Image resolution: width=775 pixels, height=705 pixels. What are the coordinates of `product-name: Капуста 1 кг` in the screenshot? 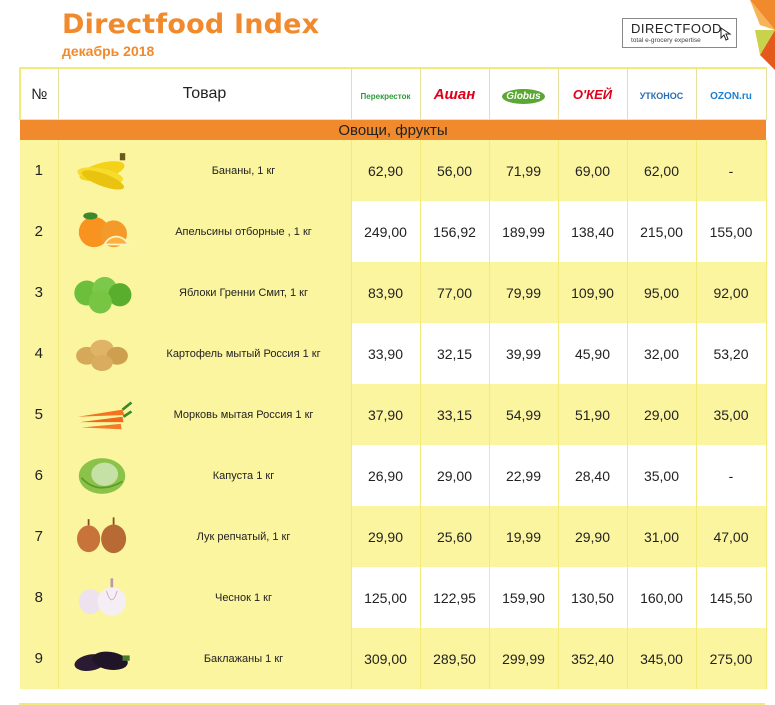 It's located at (243, 475).